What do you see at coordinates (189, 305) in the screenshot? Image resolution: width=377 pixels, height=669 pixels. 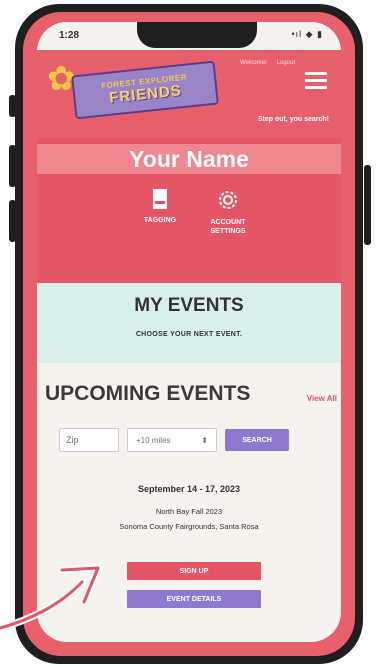 I see `my-events-title: MY EVENTS` at bounding box center [189, 305].